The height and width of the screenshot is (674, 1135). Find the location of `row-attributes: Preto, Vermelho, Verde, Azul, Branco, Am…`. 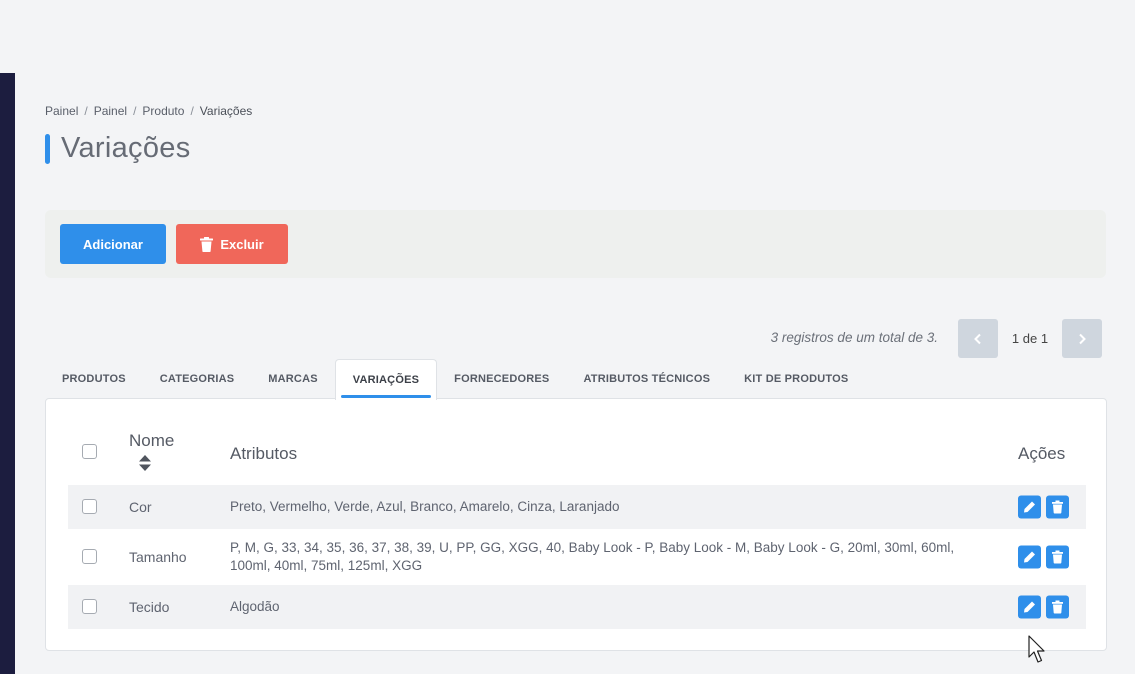

row-attributes: Preto, Vermelho, Verde, Azul, Branco, Am… is located at coordinates (425, 506).